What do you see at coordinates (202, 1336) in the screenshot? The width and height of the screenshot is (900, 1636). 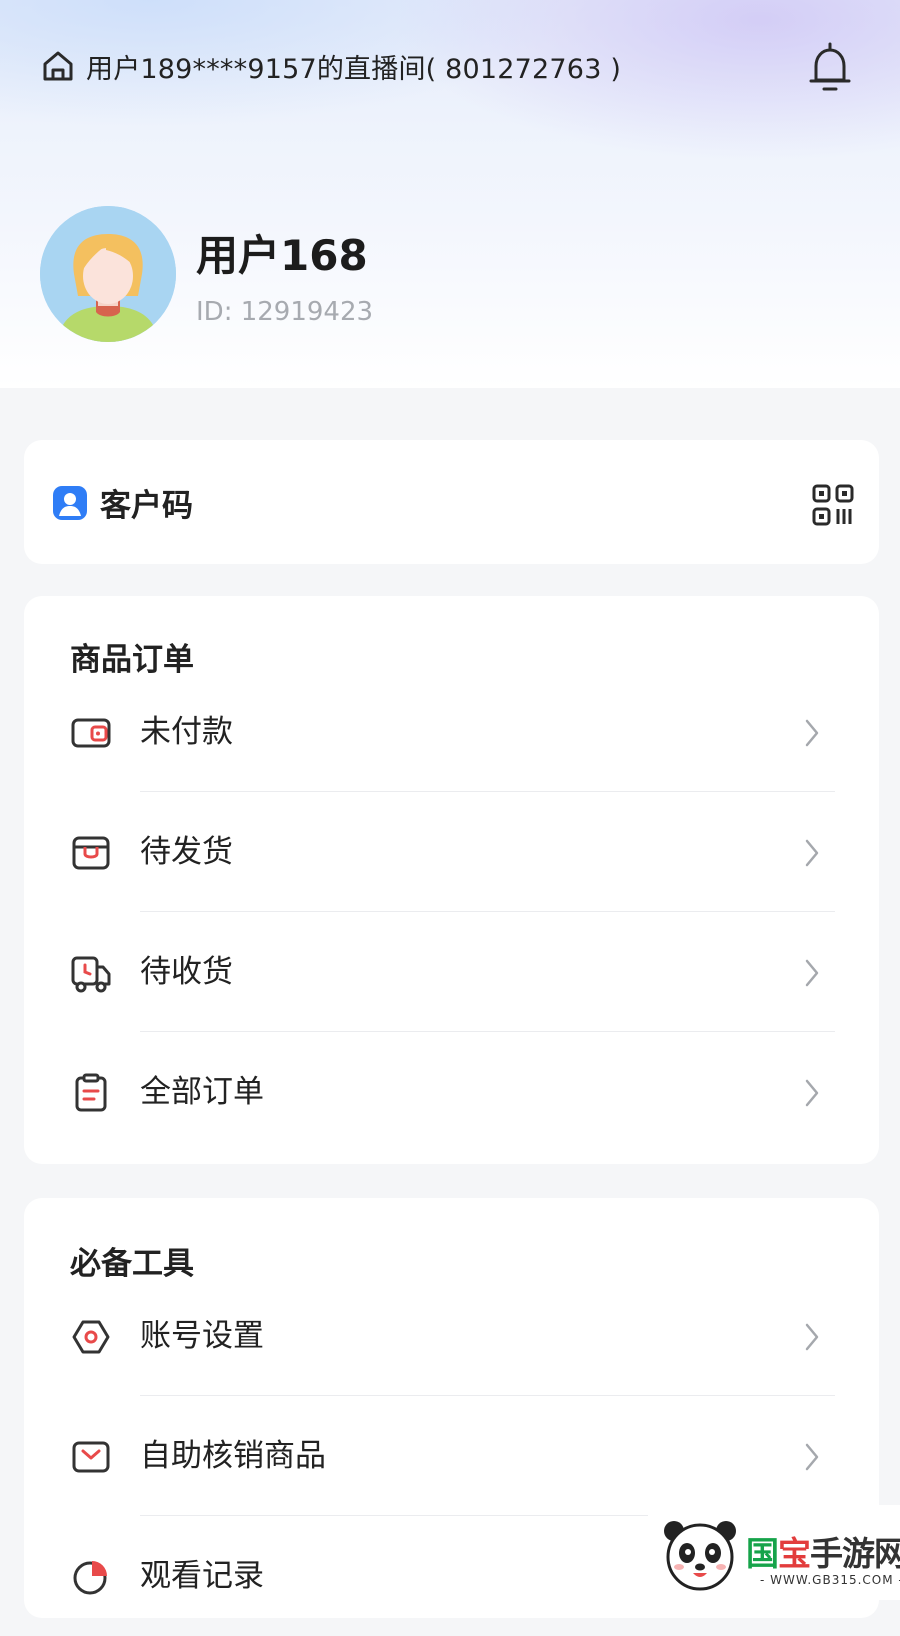 I see `tool-row-label: 账号设置` at bounding box center [202, 1336].